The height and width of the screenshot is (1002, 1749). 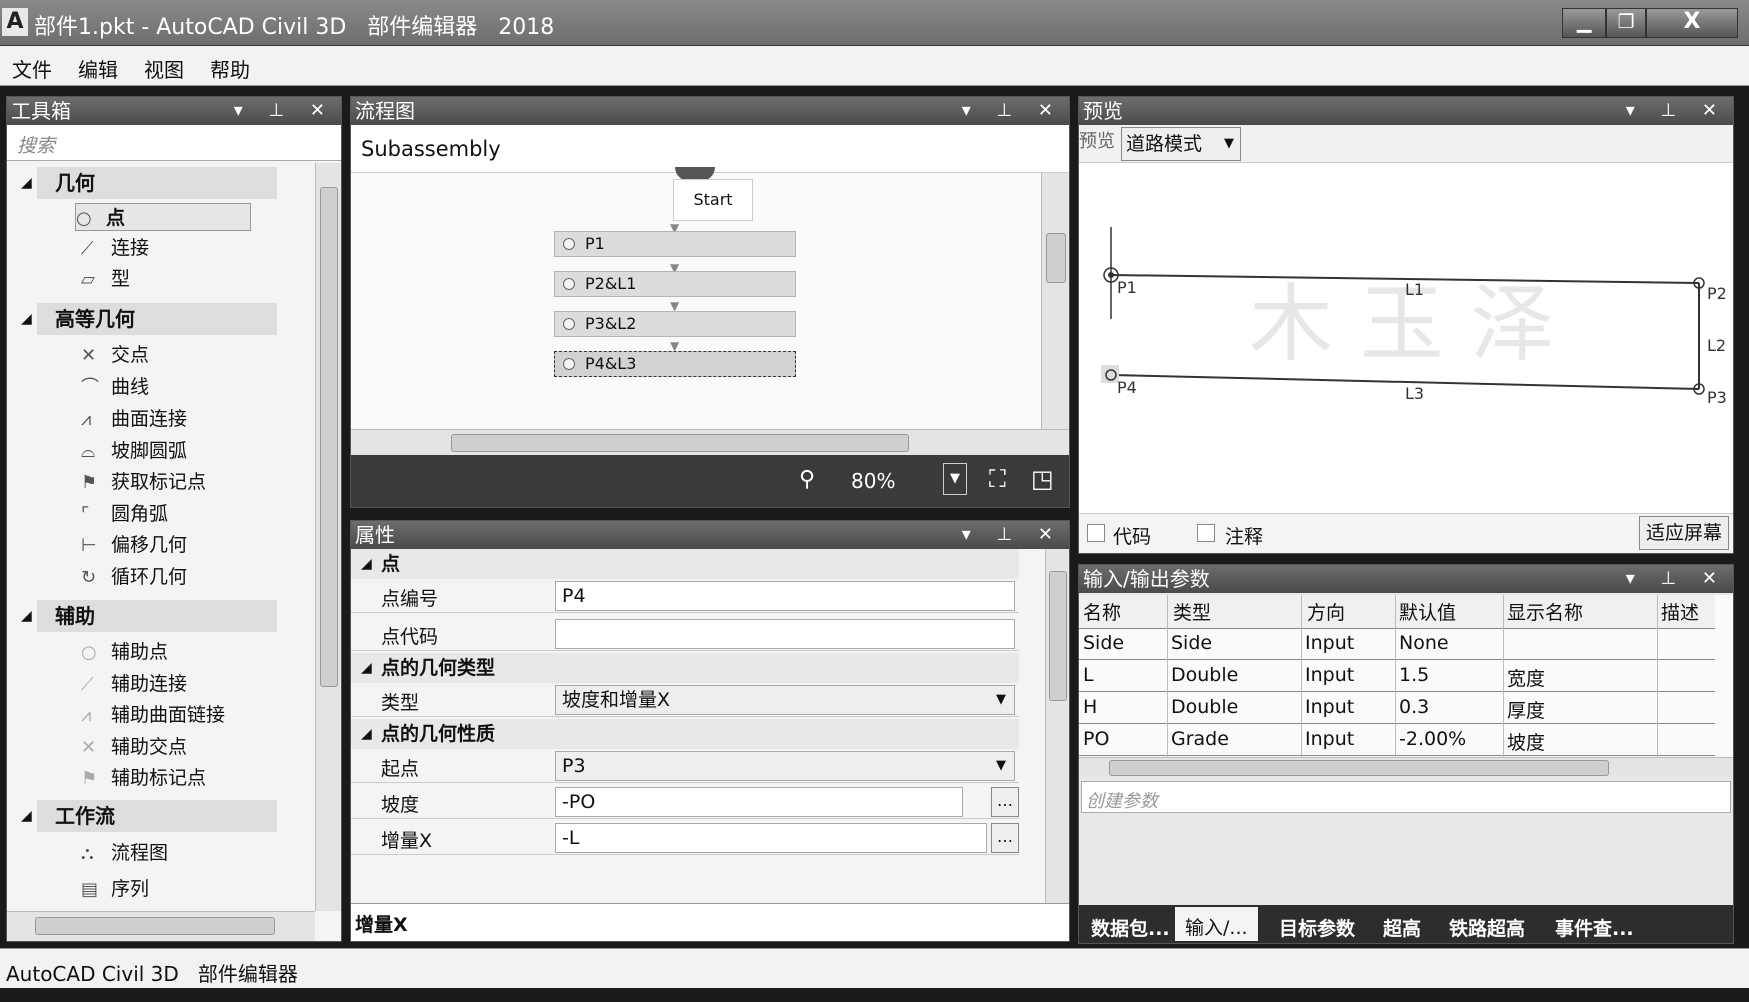 I want to click on group-workflow: ◢ 工作流, so click(x=149, y=816).